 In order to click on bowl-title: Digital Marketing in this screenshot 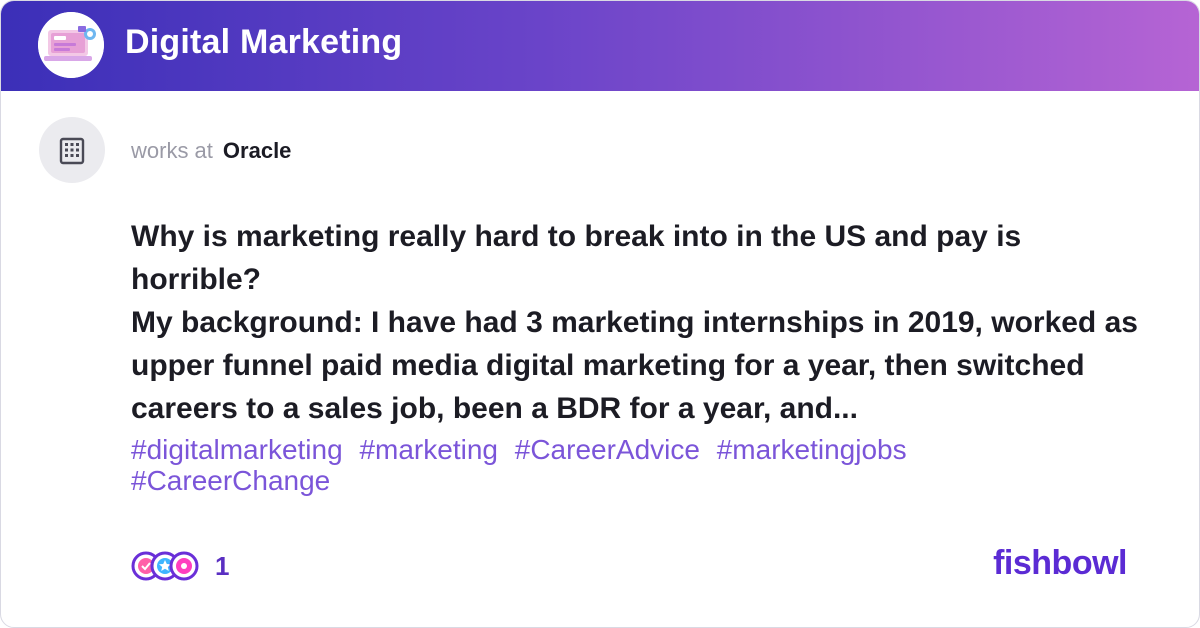, I will do `click(263, 42)`.